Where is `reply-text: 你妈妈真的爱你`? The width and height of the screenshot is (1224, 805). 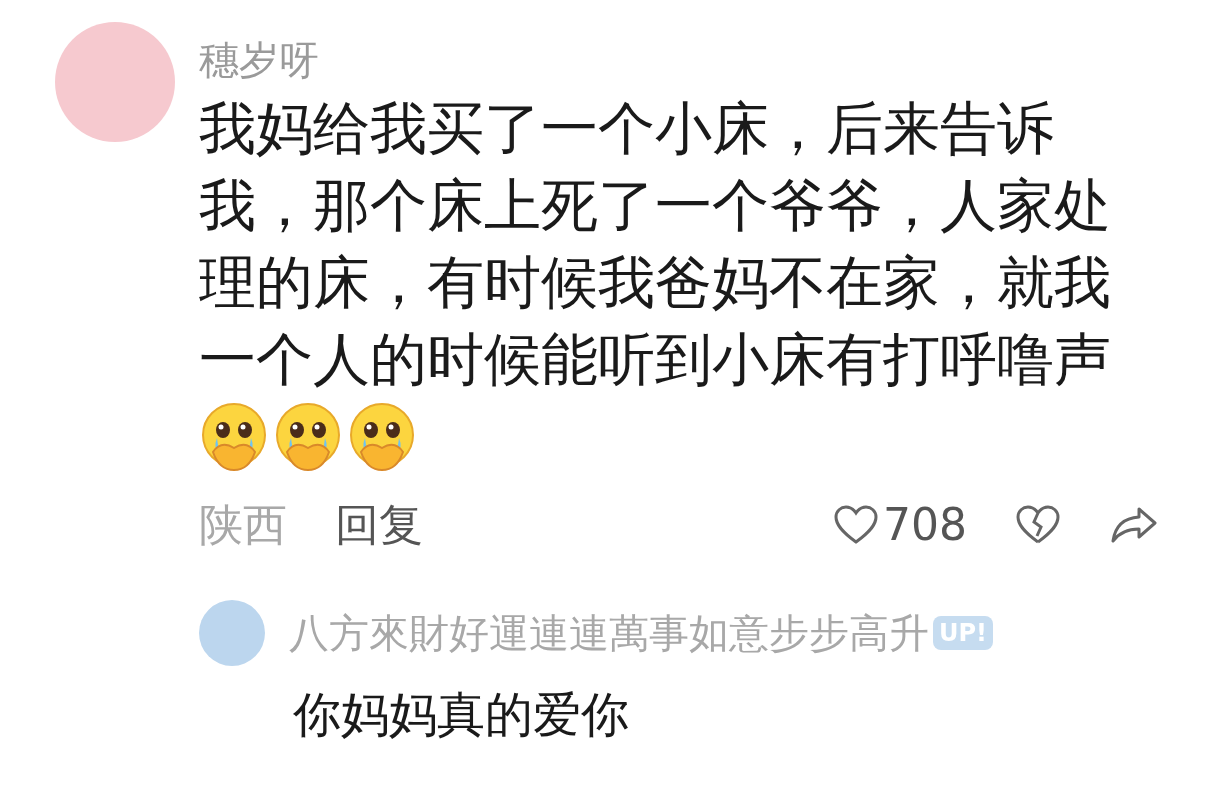 reply-text: 你妈妈真的爱你 is located at coordinates (461, 714).